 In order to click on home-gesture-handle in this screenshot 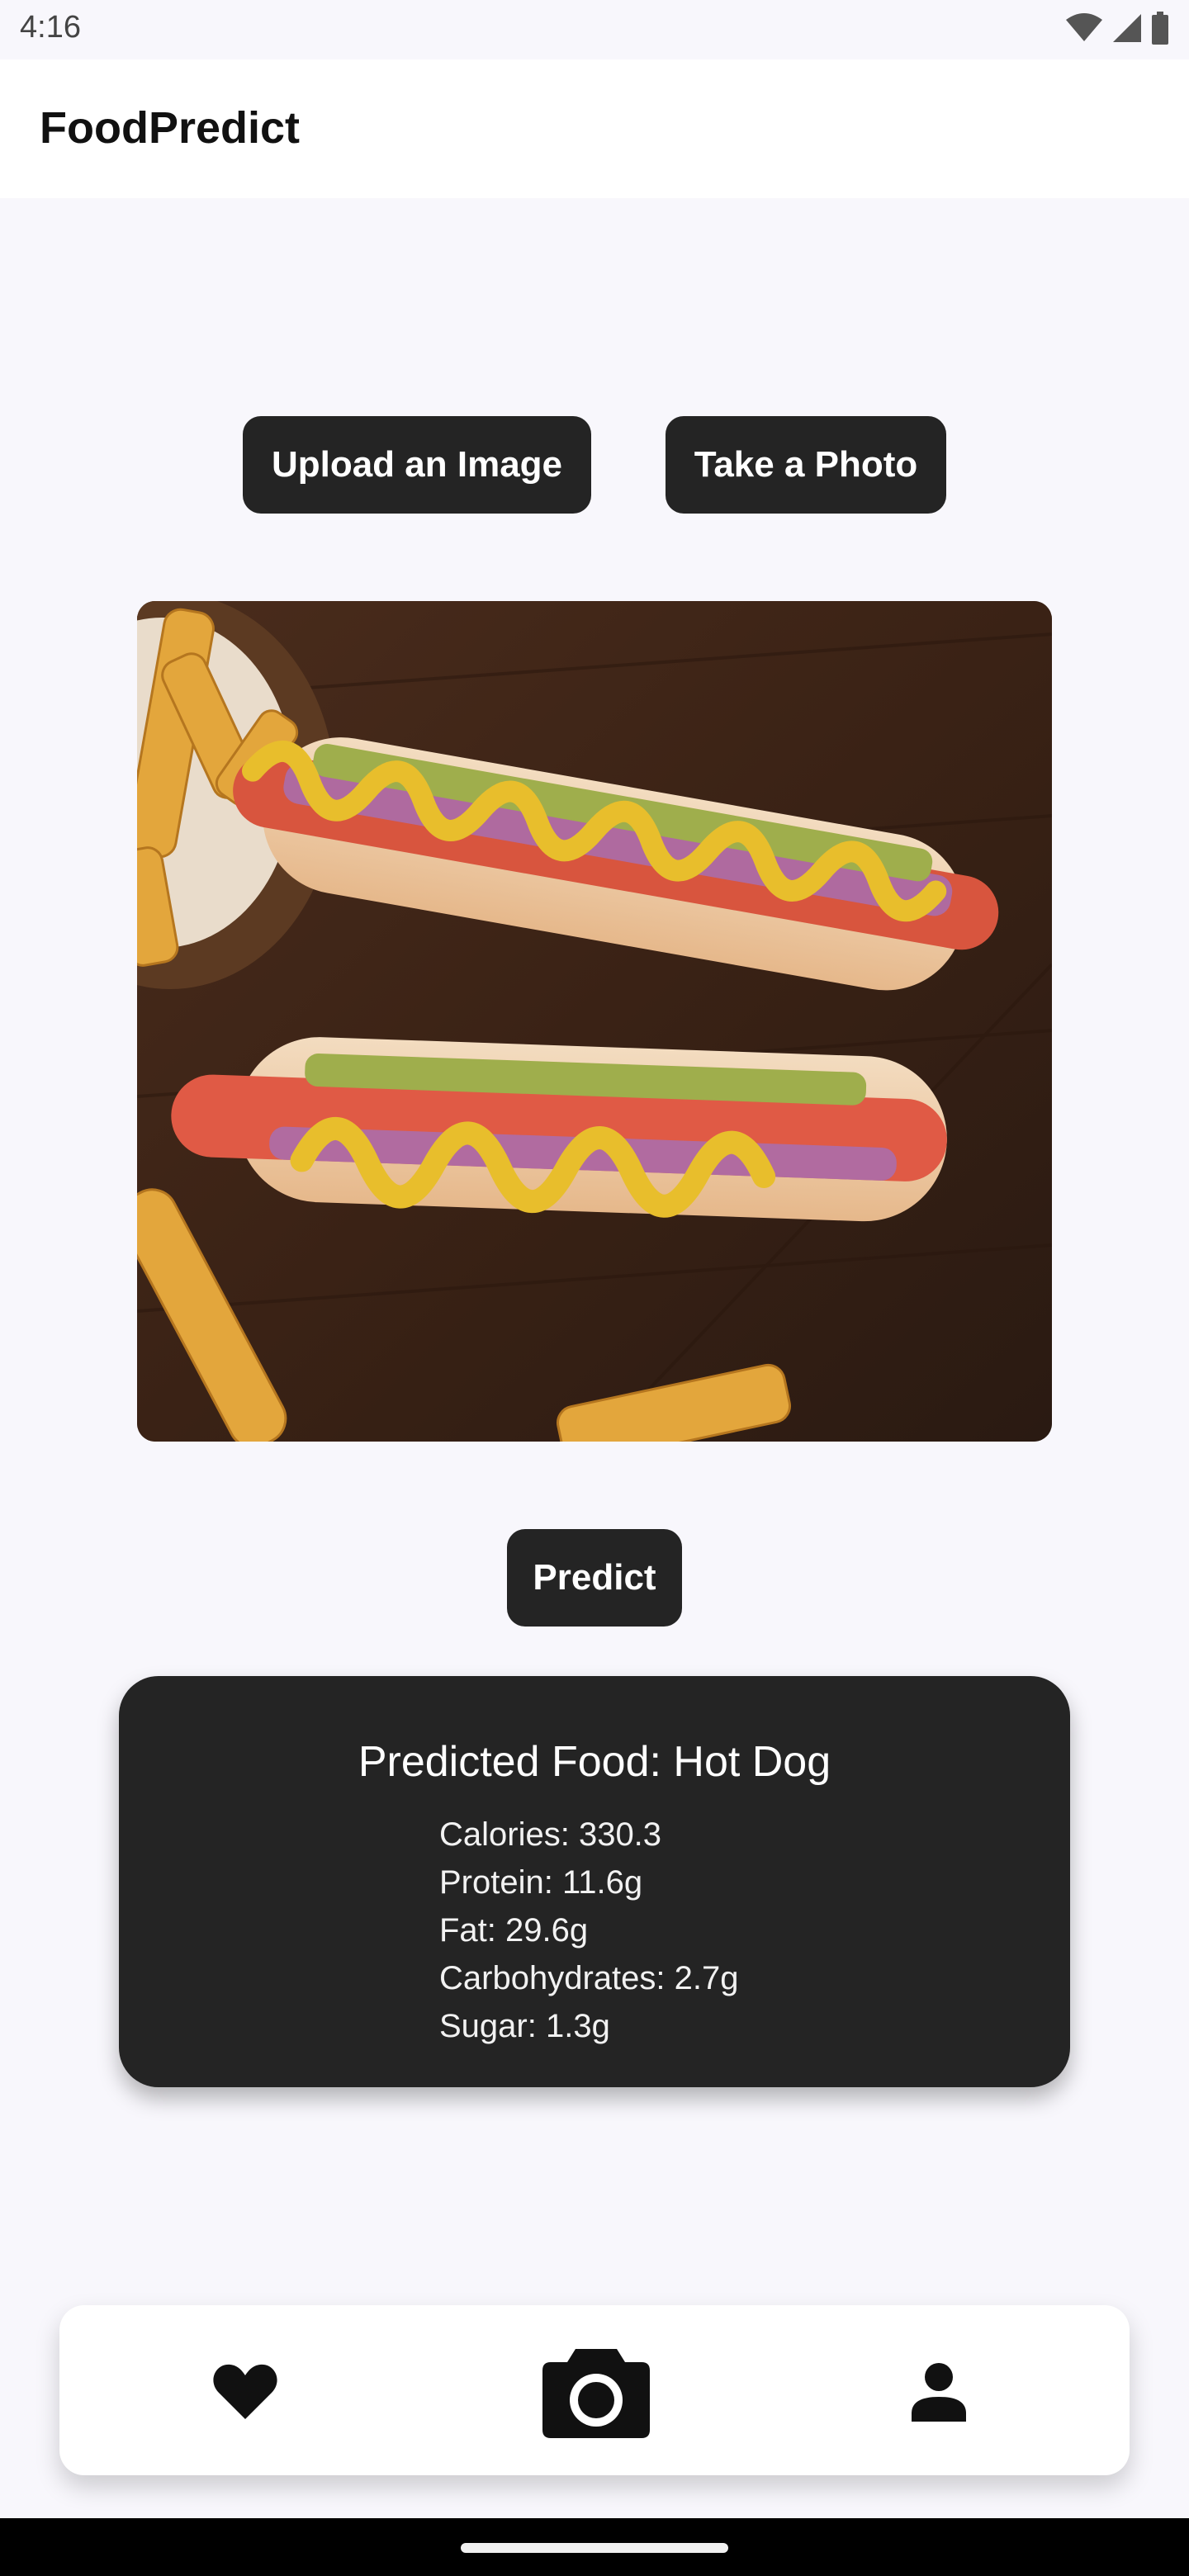, I will do `click(594, 2548)`.